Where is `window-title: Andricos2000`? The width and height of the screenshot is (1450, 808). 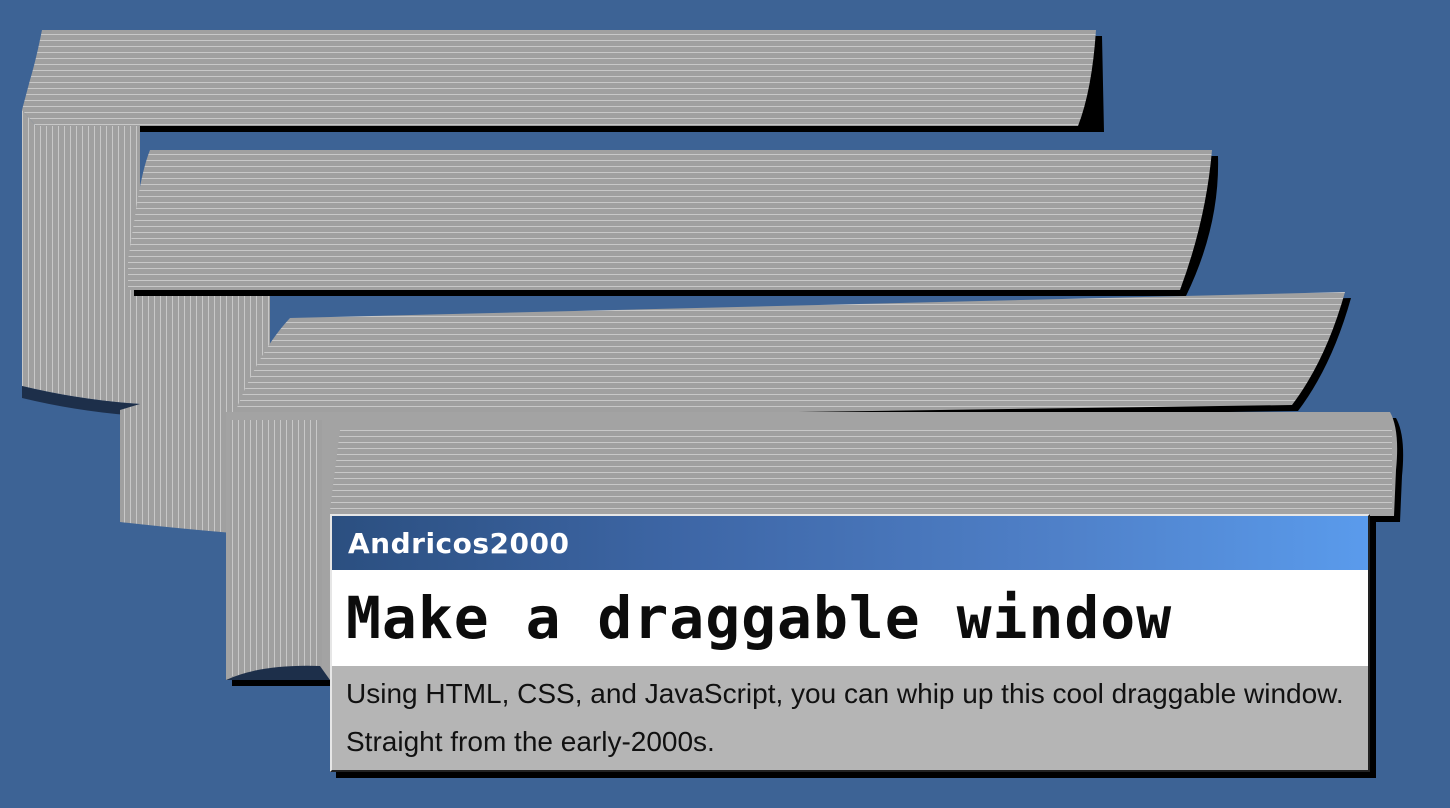
window-title: Andricos2000 is located at coordinates (459, 543).